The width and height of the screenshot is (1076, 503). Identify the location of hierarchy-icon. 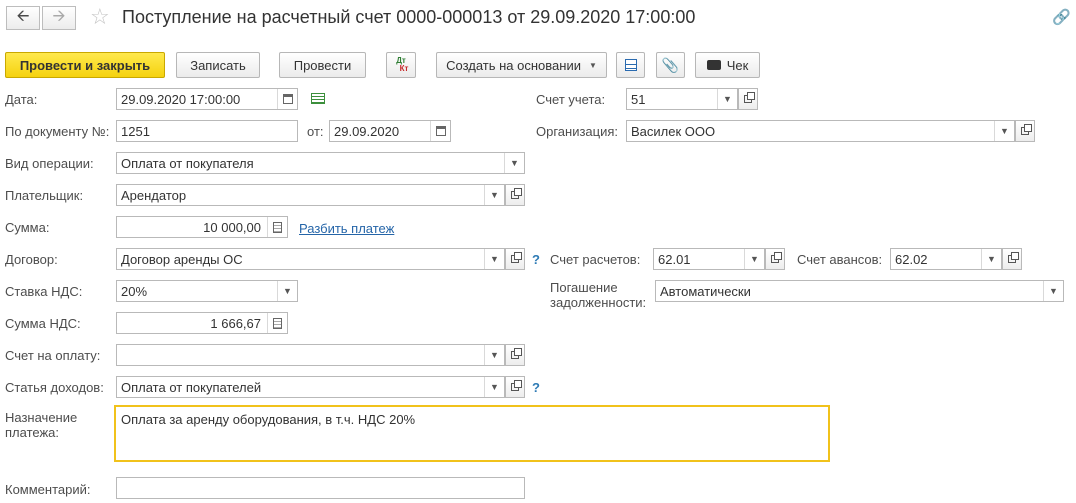
(630, 65).